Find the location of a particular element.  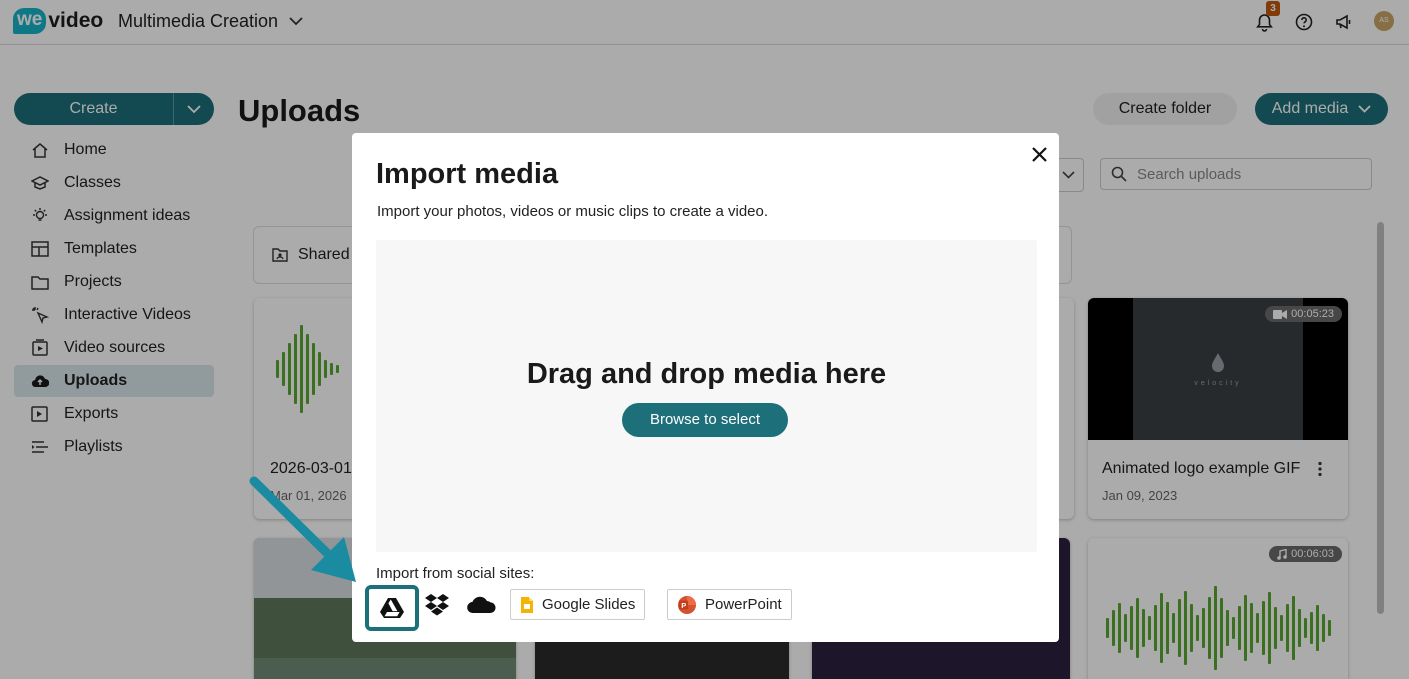

svg-text: P is located at coordinates (683, 604).